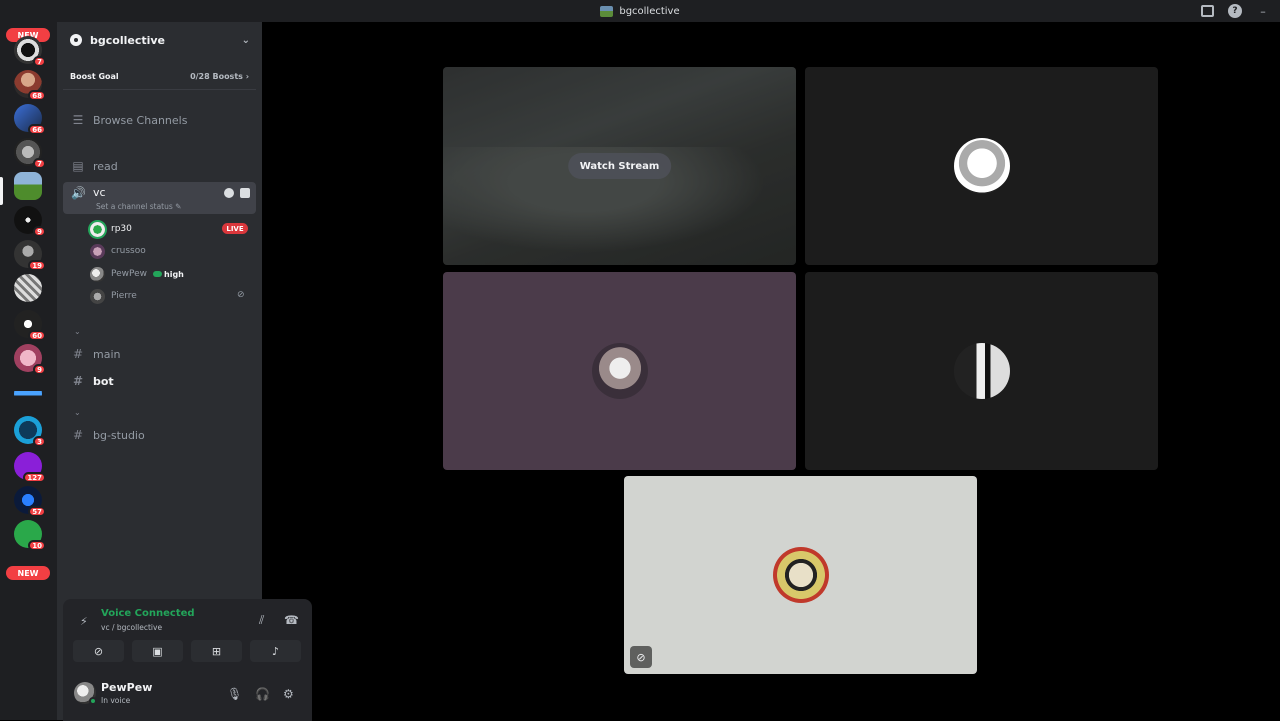  What do you see at coordinates (159, 354) in the screenshot?
I see `channel-main: # main` at bounding box center [159, 354].